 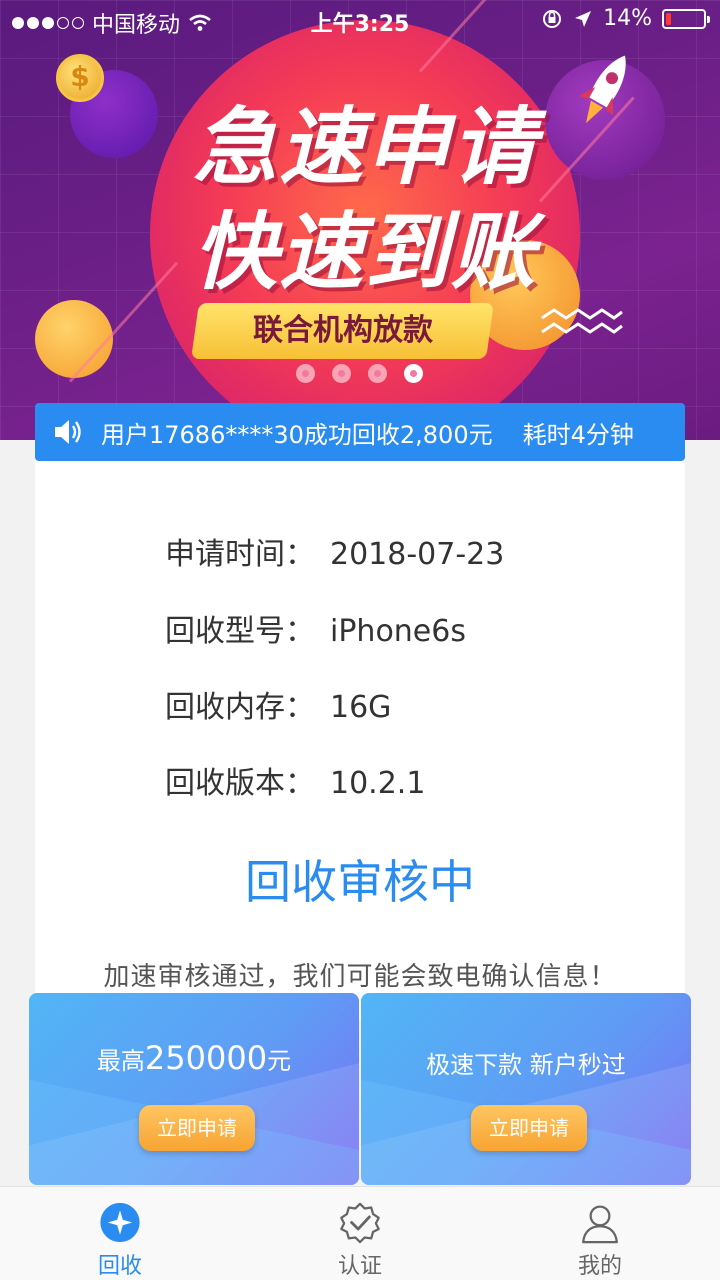 I want to click on banner-headline-2: 快速到账, so click(x=364, y=252).